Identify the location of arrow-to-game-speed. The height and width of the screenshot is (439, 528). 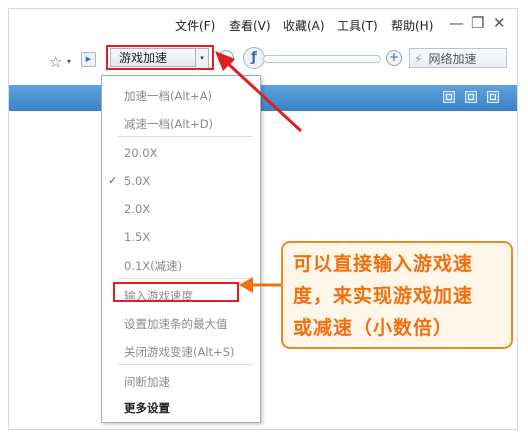
(262, 95).